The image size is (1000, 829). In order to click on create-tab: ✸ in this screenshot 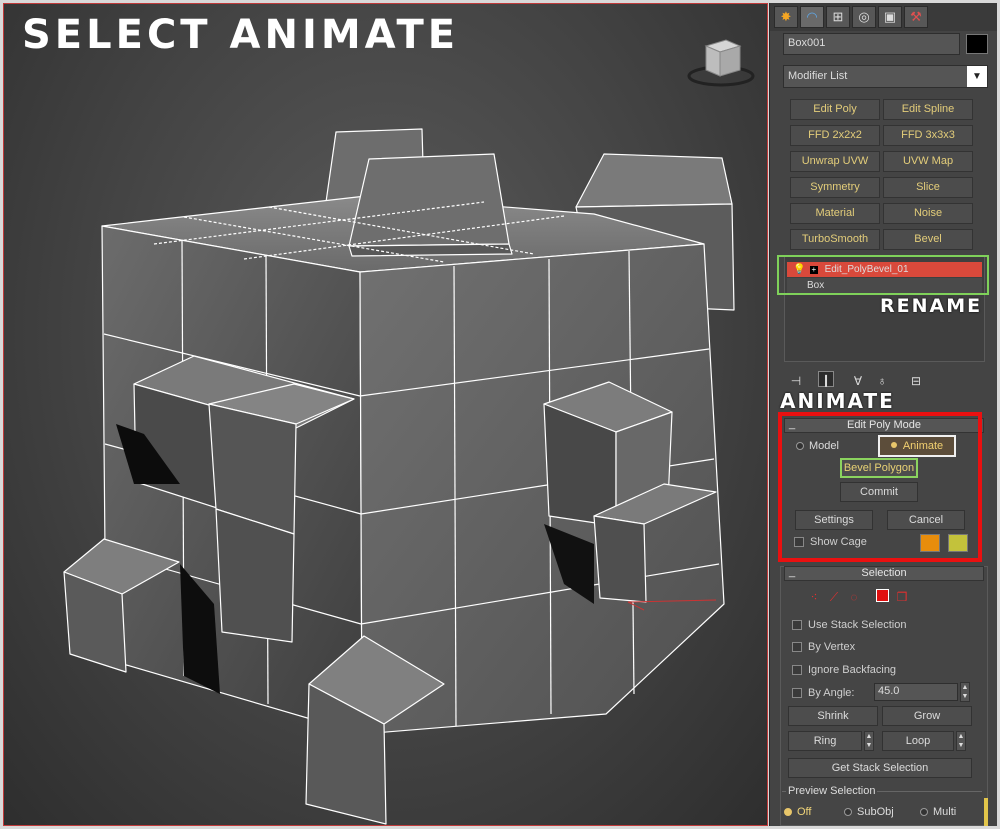, I will do `click(786, 17)`.